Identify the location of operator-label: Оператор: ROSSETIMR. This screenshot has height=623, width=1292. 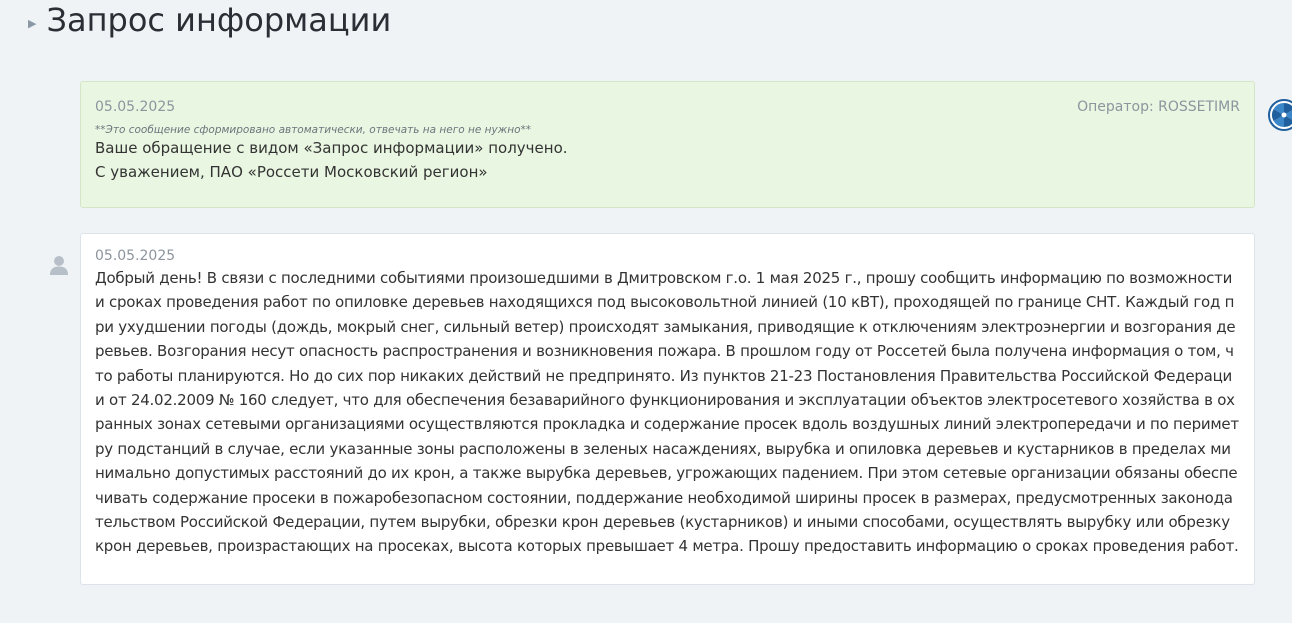
(1158, 107).